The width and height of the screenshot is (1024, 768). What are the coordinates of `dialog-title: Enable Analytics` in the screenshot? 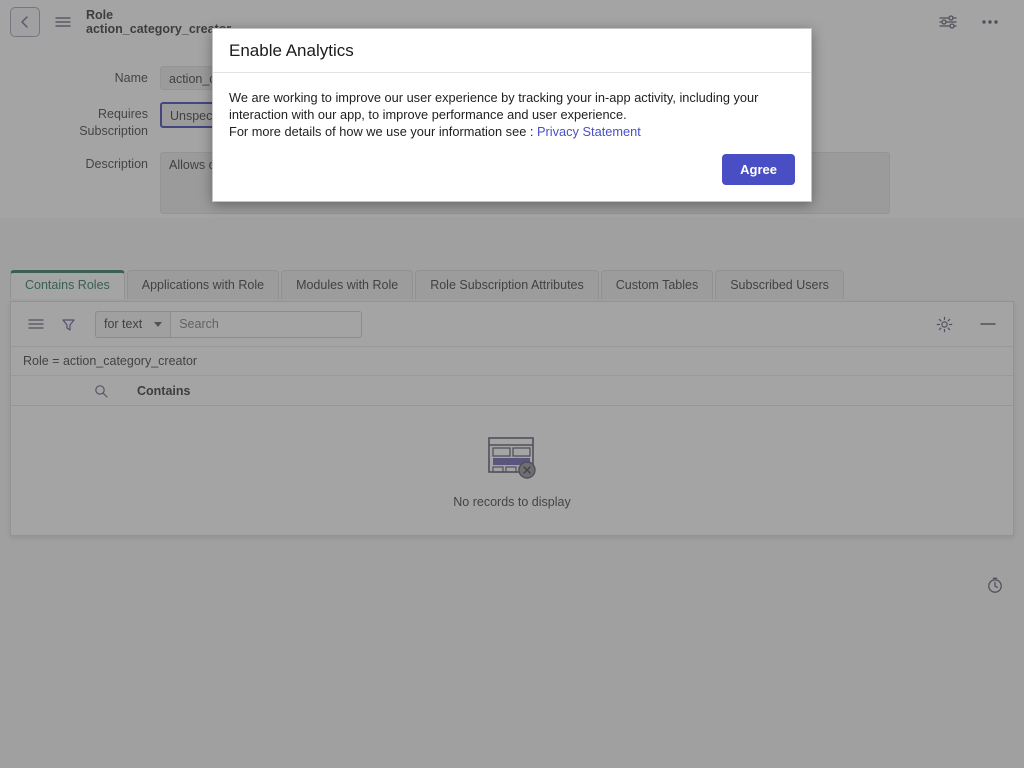 It's located at (291, 50).